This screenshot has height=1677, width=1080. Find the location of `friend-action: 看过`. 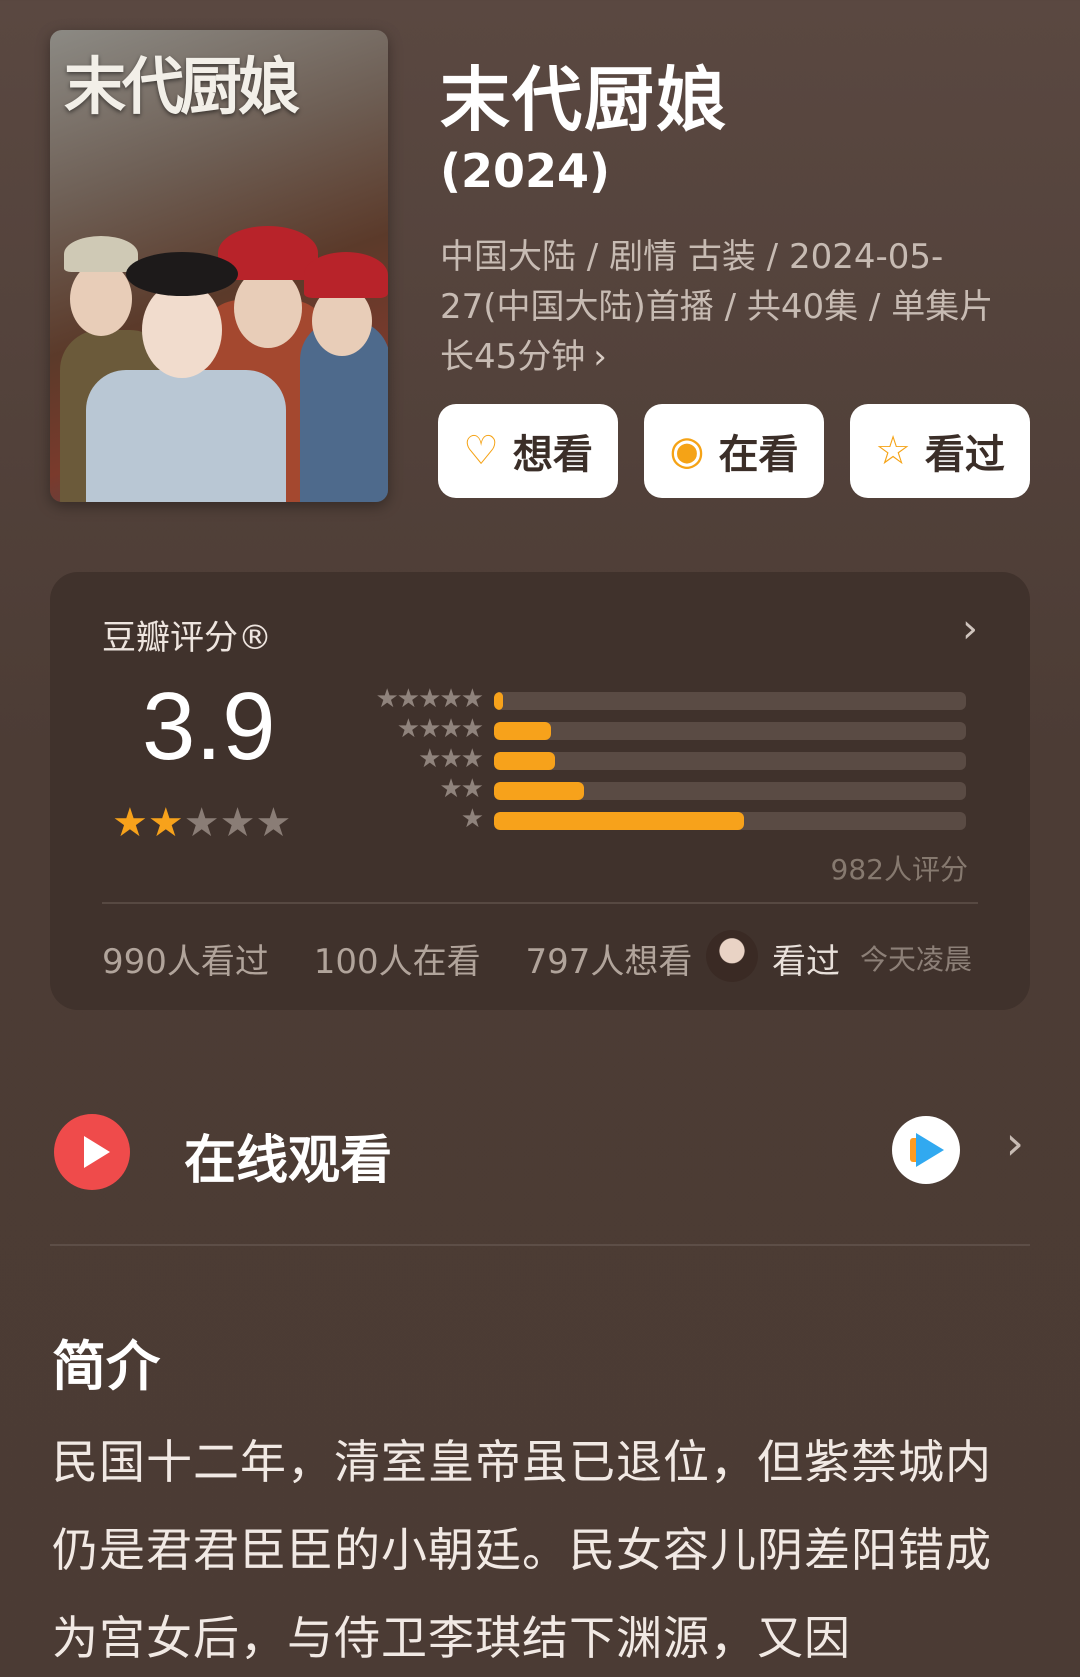

friend-action: 看过 is located at coordinates (806, 962).